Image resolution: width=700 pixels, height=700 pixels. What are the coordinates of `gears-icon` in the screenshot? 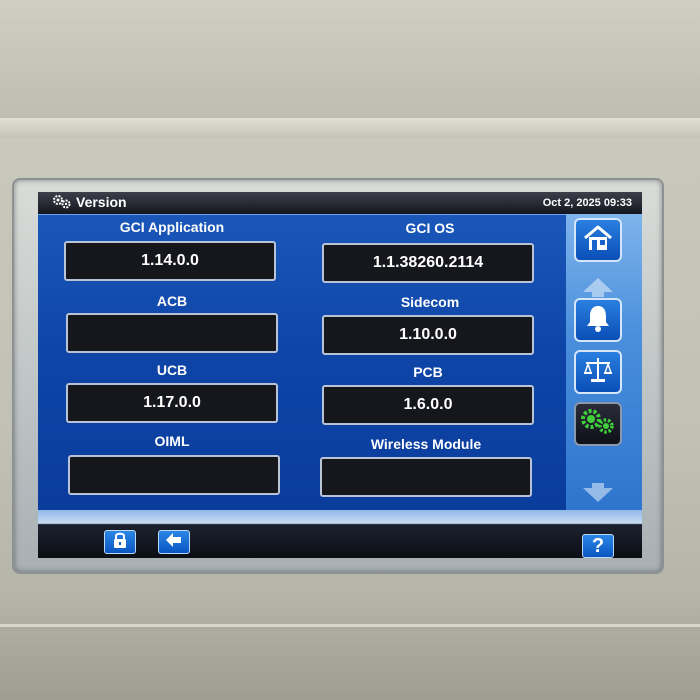 It's located at (598, 424).